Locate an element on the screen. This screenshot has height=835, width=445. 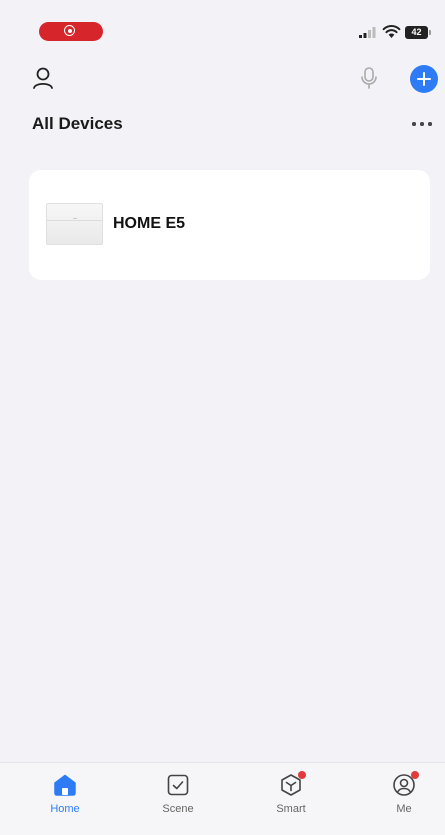
battery-nub is located at coordinates (430, 32).